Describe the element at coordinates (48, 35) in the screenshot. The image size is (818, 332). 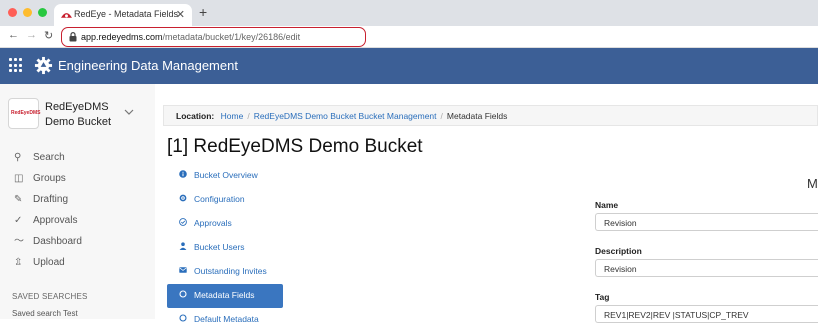
I see `reload-icon: ↻` at that location.